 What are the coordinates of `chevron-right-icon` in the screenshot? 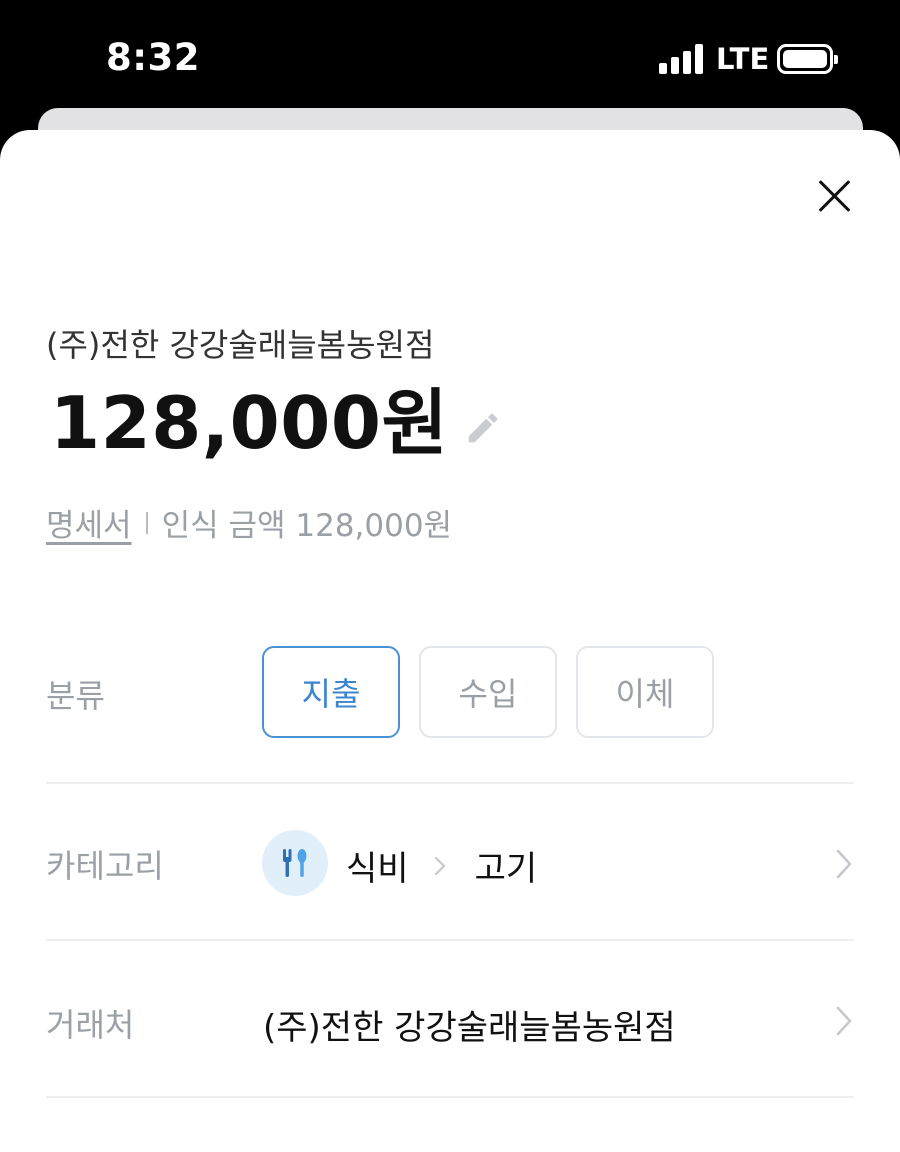 It's located at (439, 865).